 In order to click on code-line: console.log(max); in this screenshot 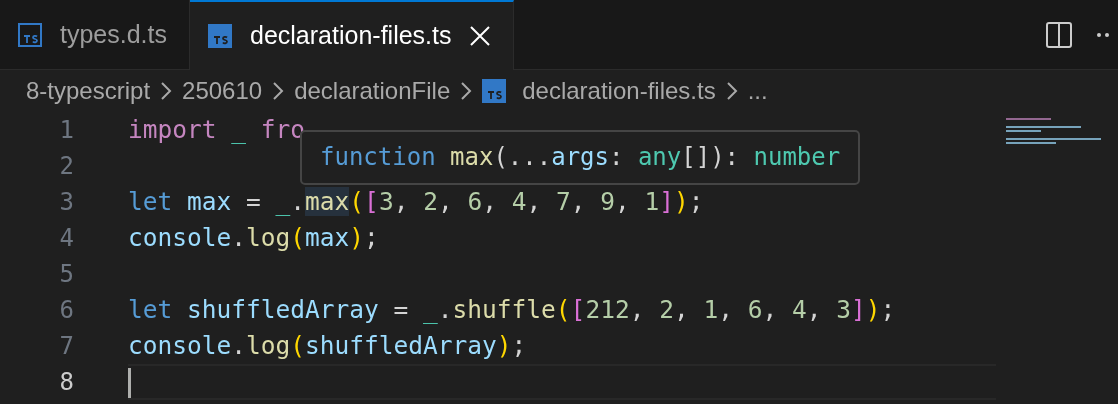, I will do `click(254, 238)`.